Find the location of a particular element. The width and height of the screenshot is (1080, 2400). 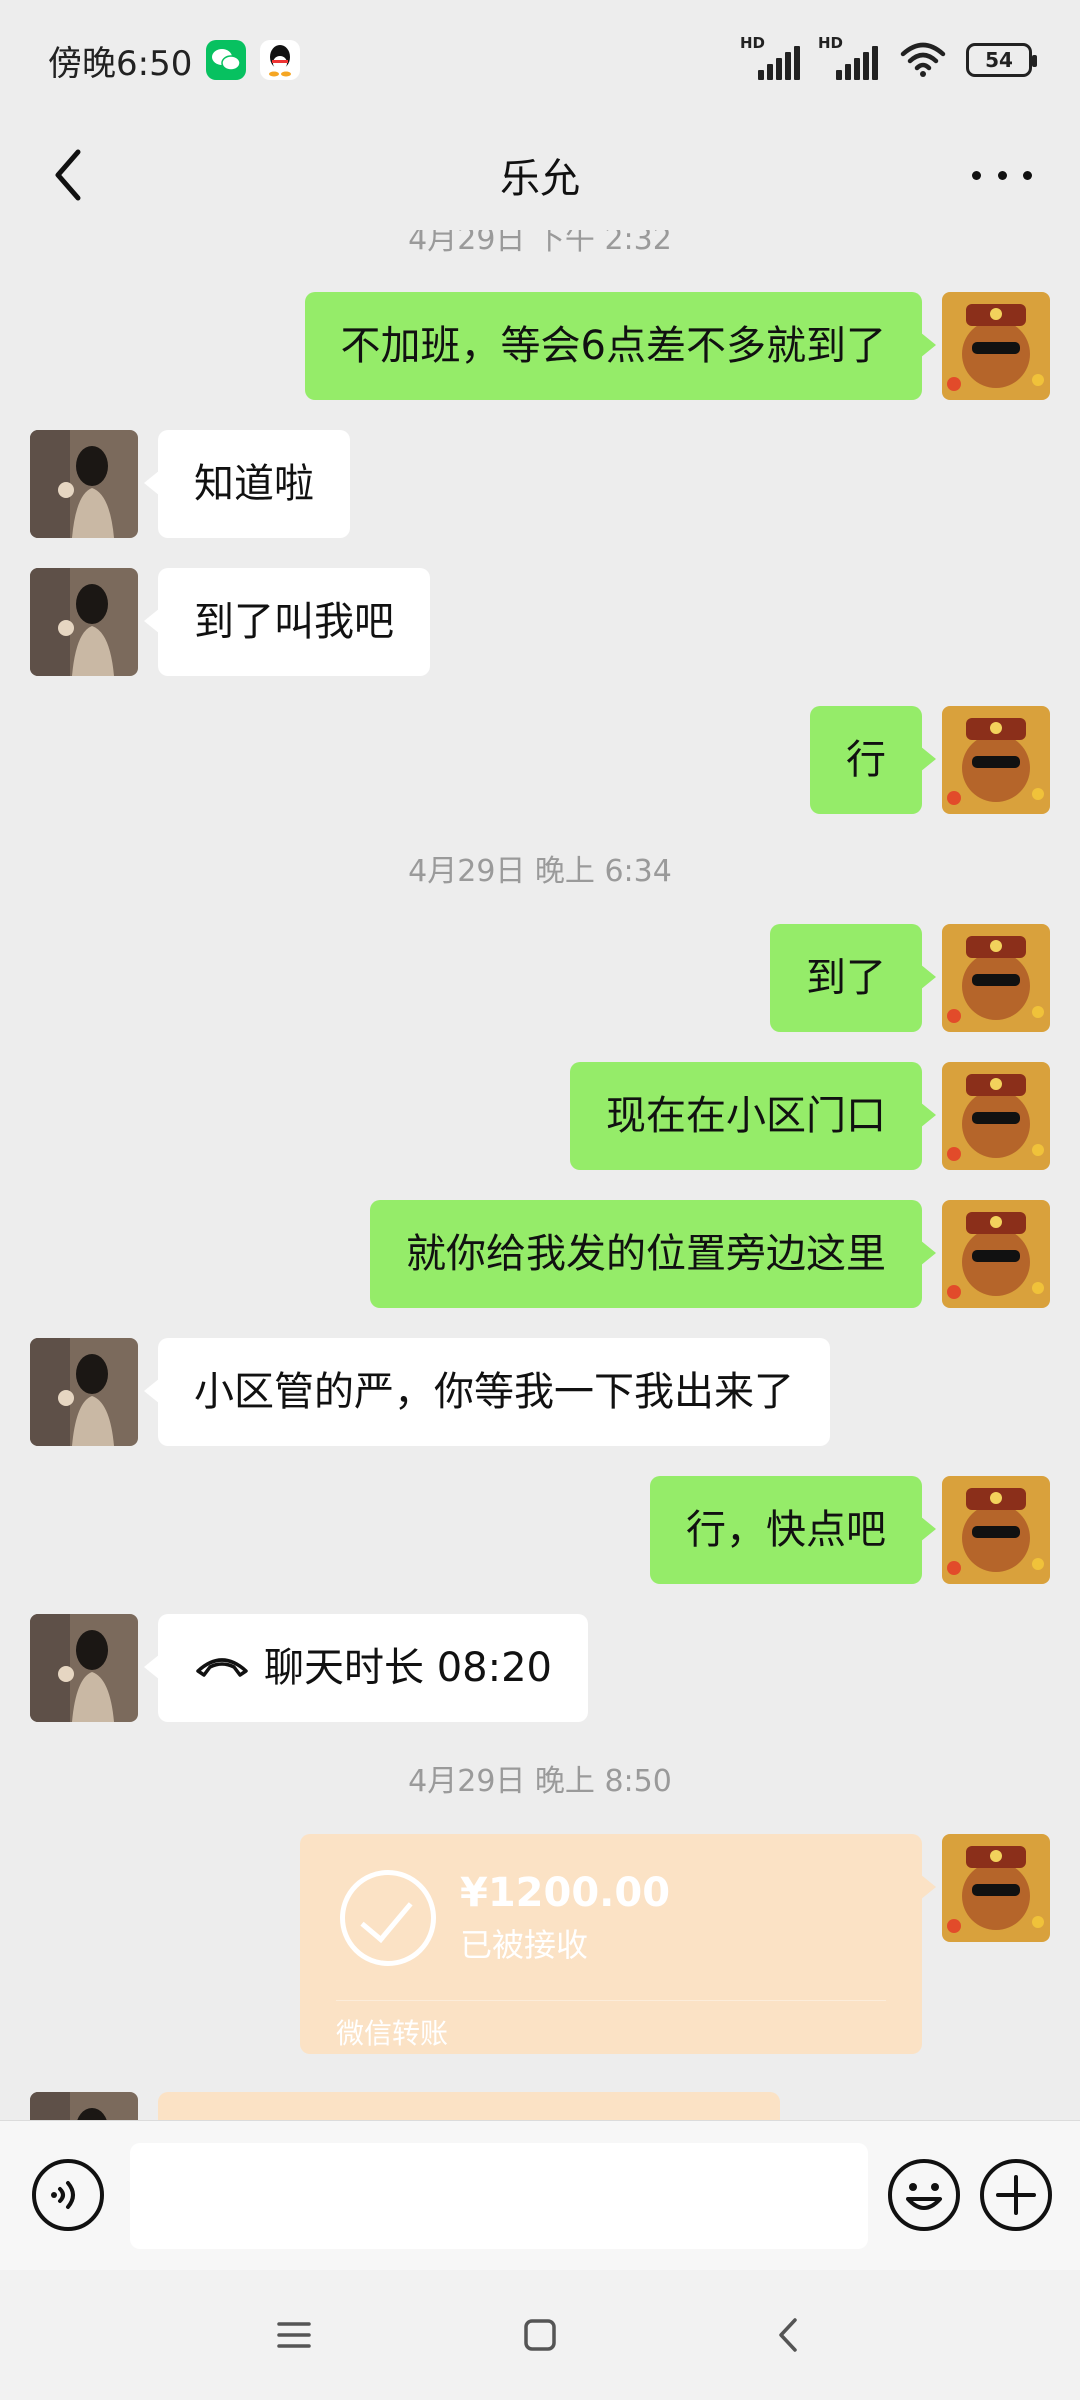

message-bubble-sent: 行 is located at coordinates (873, 760).